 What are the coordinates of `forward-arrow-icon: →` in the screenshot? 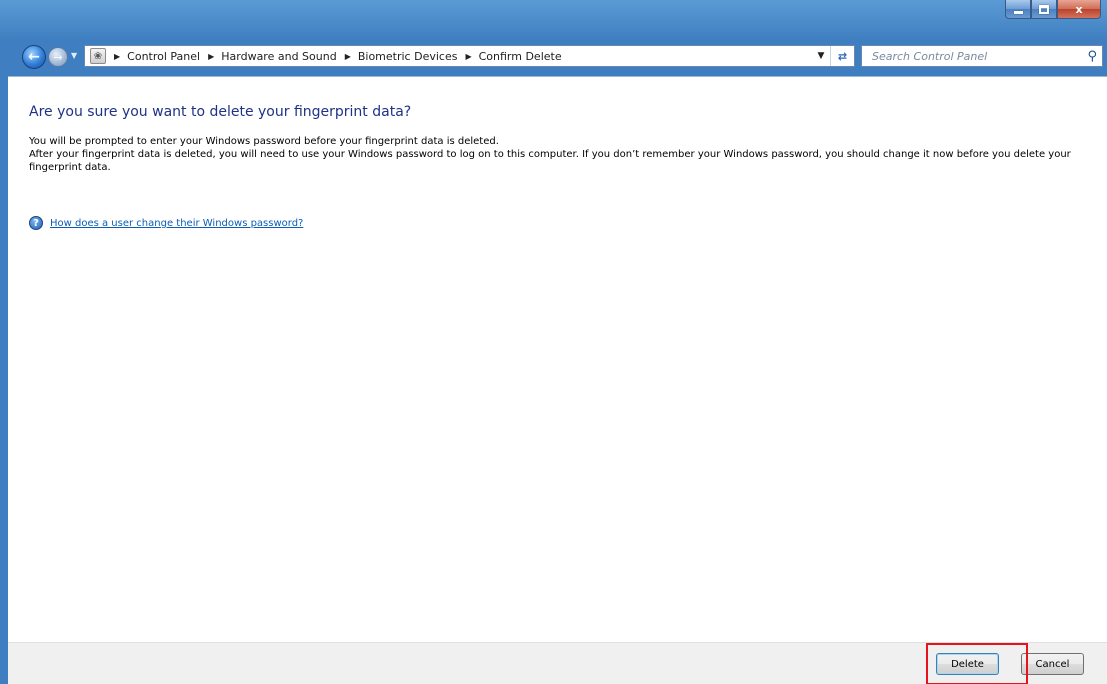 It's located at (58, 57).